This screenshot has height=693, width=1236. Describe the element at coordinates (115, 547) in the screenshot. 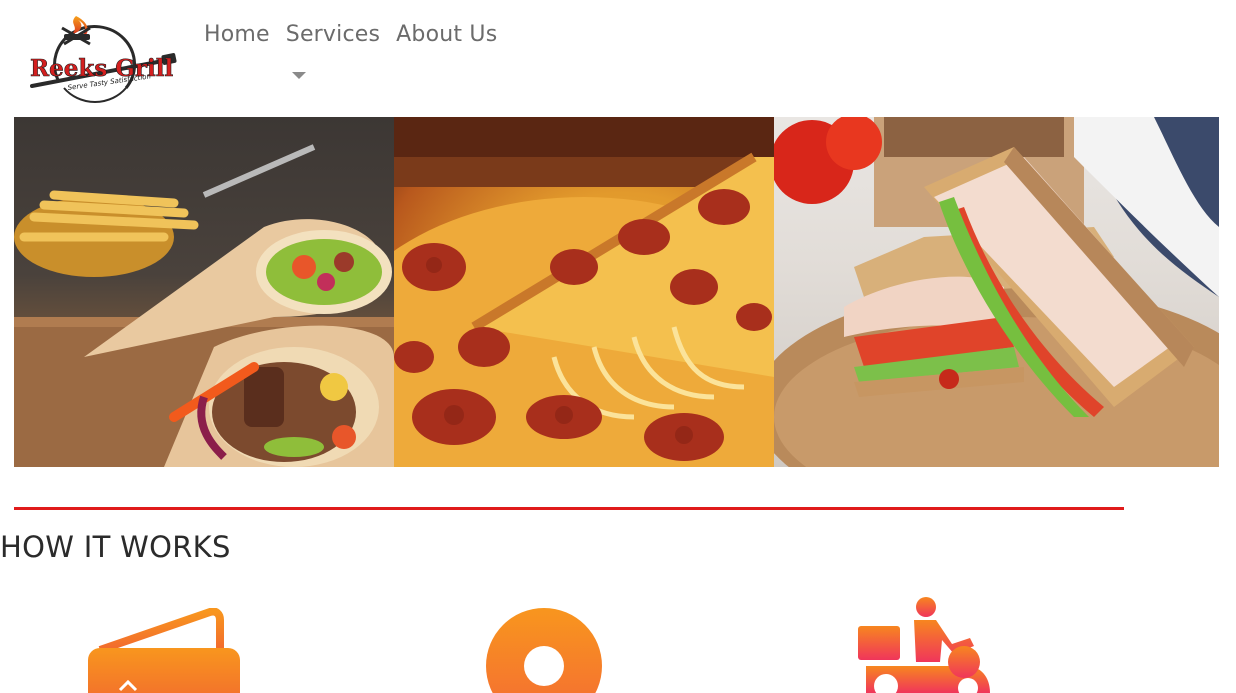

I see `how-it-works-title: HOW IT WORKS` at that location.